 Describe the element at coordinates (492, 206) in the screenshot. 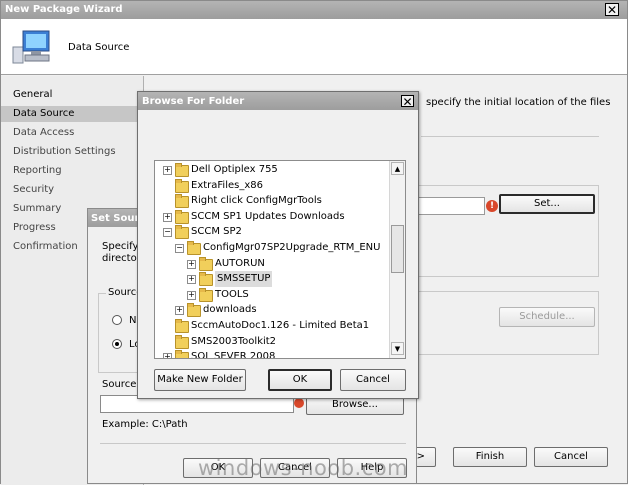

I see `error-icon: !` at that location.